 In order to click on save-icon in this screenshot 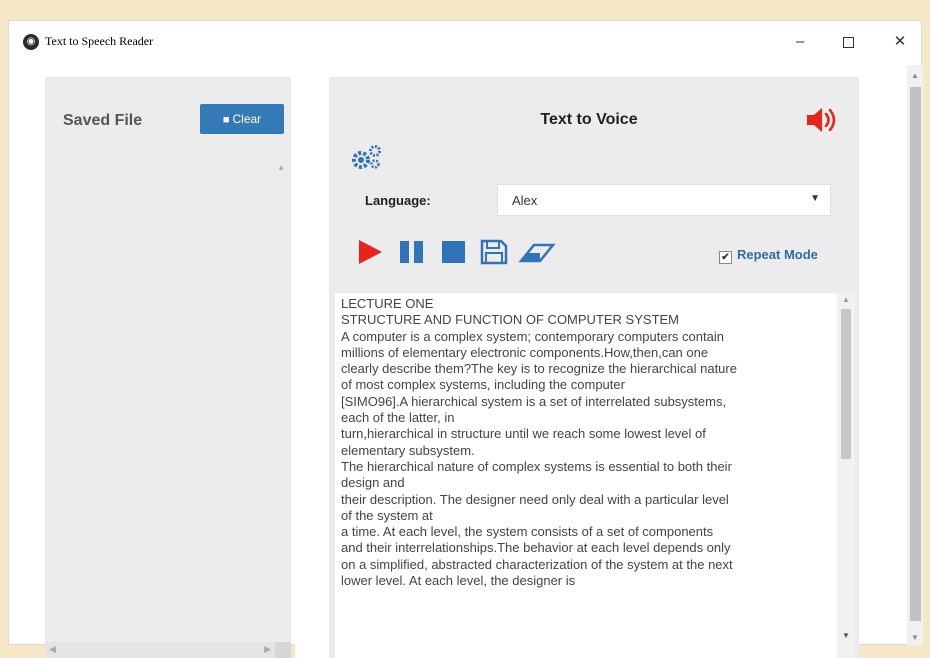, I will do `click(494, 252)`.